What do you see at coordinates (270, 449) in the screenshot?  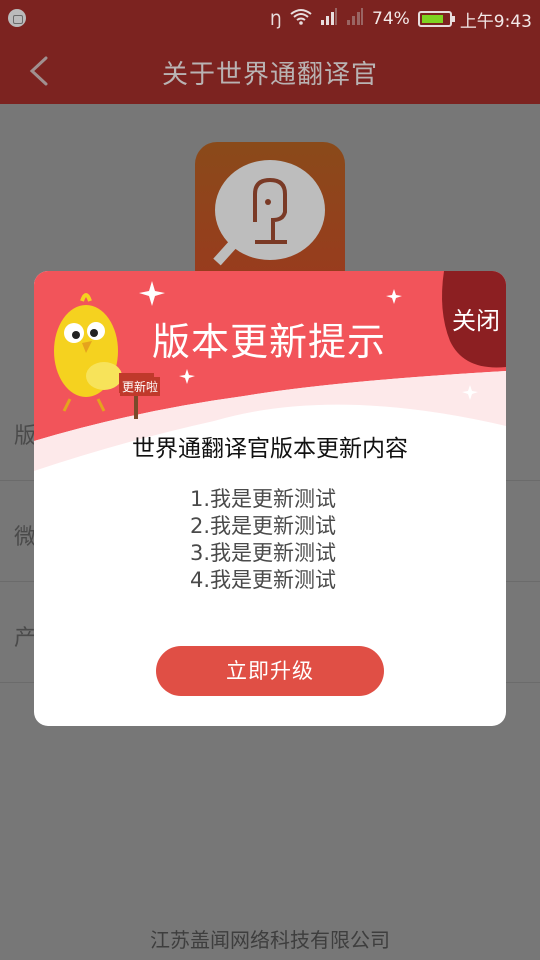 I see `update-content-title: 世界通翻译官版本更新内容` at bounding box center [270, 449].